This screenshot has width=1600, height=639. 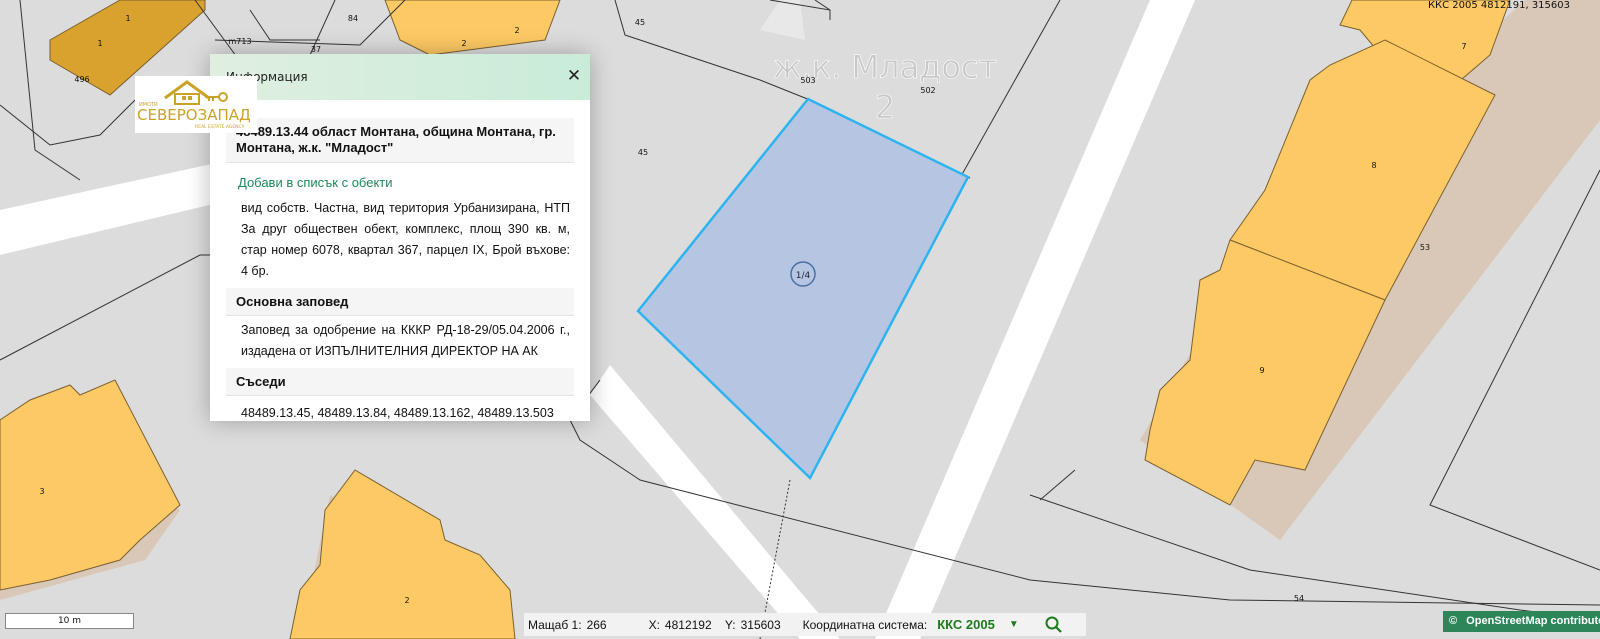 What do you see at coordinates (400, 382) in the screenshot?
I see `neighbors-section-title: Съседи` at bounding box center [400, 382].